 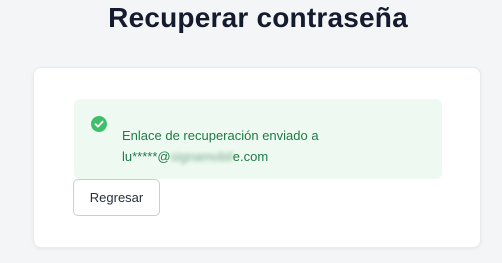 What do you see at coordinates (220, 135) in the screenshot?
I see `alert-line-1: Enlace de recuperación enviado a` at bounding box center [220, 135].